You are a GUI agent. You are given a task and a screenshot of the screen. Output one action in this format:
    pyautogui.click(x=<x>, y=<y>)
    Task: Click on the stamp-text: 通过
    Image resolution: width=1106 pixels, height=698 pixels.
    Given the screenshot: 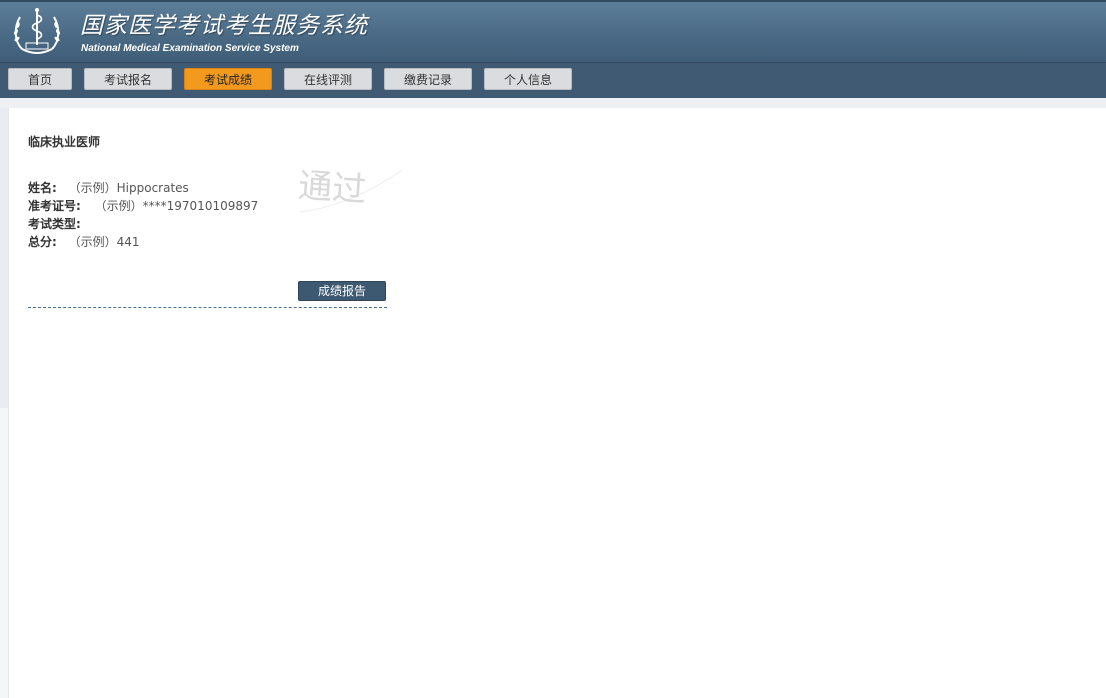 What is the action you would take?
    pyautogui.click(x=332, y=188)
    